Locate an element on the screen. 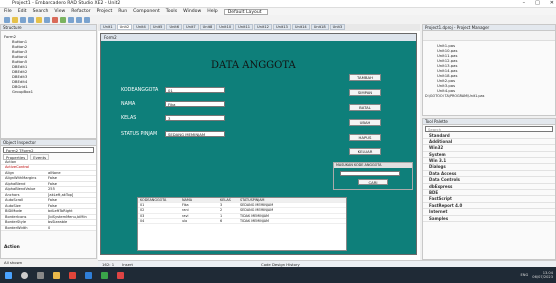  tab-unit5: Unit5 is located at coordinates (157, 27).